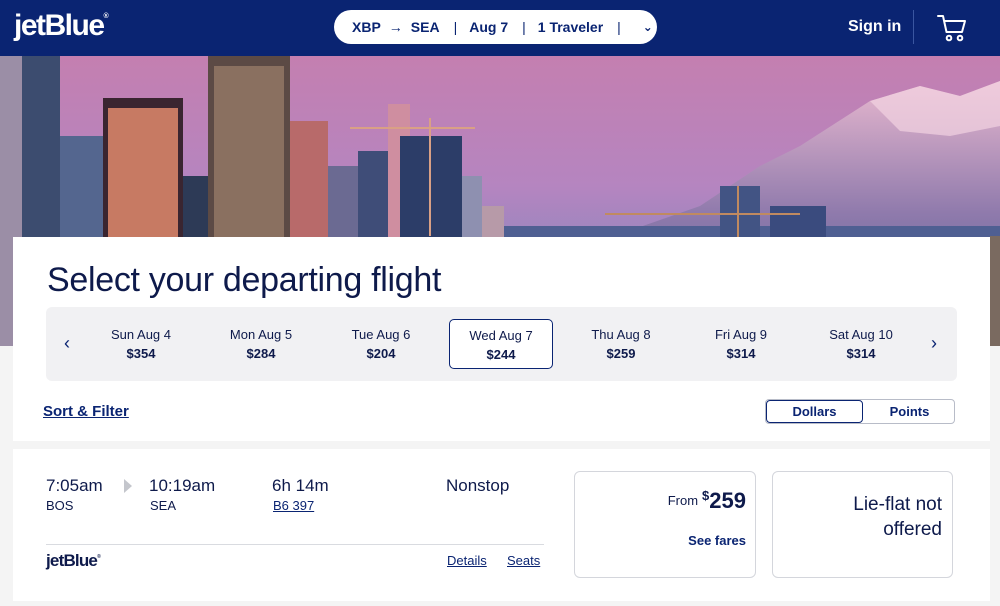 This screenshot has width=1000, height=606. What do you see at coordinates (727, 500) in the screenshot?
I see `price-amount: 259` at bounding box center [727, 500].